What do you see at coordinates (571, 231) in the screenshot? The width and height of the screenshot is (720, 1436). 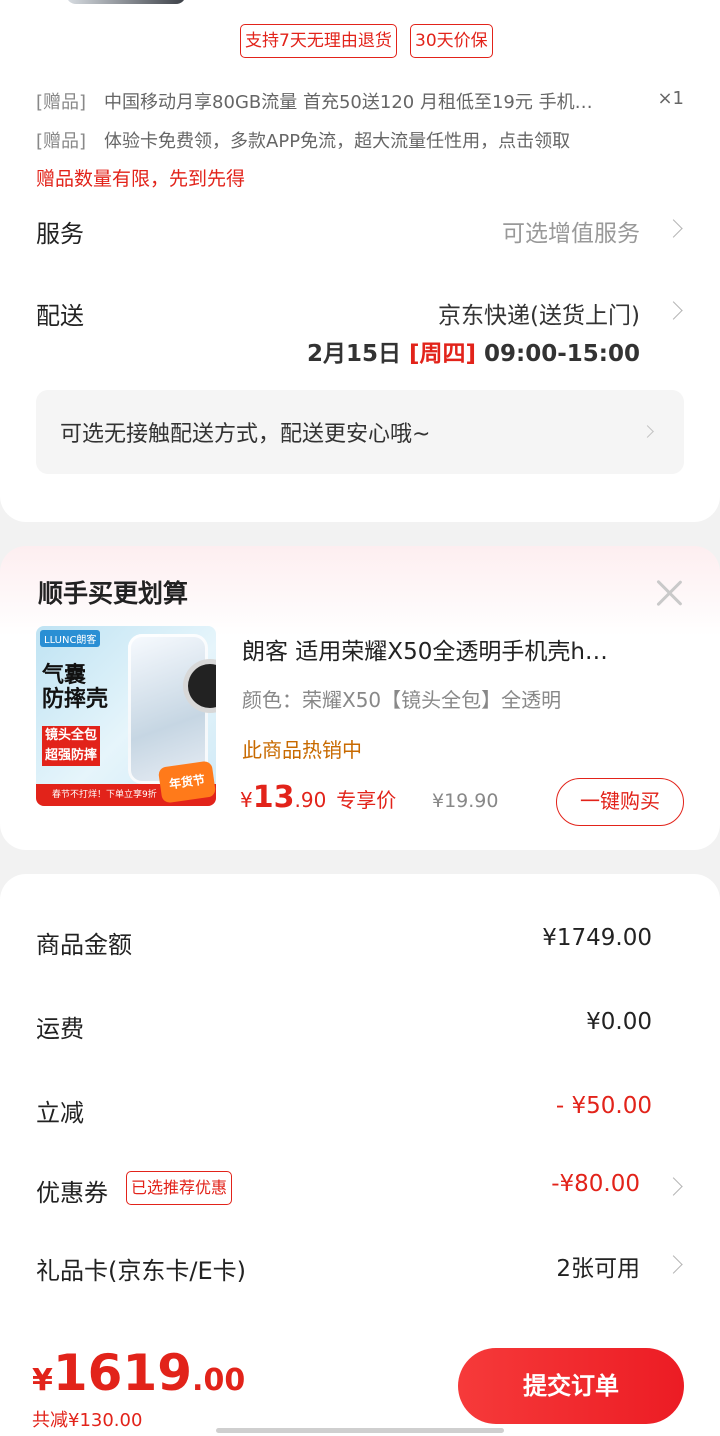 I see `service-value: 可选增值服务` at bounding box center [571, 231].